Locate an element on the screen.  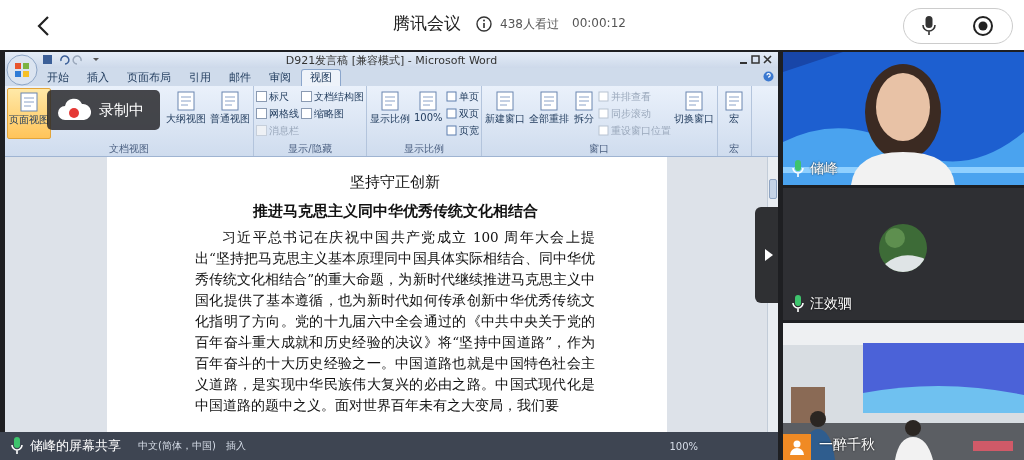
ribbon-tab: 邮件 is located at coordinates (240, 78).